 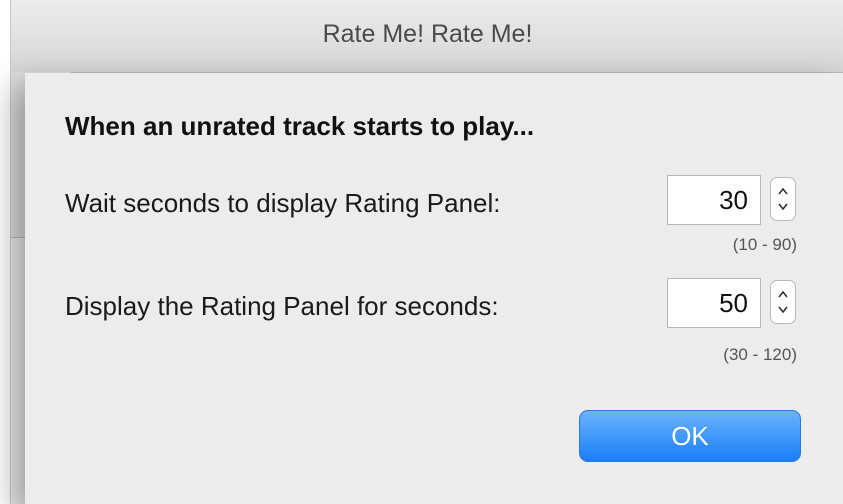 What do you see at coordinates (690, 436) in the screenshot?
I see `ok-button: OK` at bounding box center [690, 436].